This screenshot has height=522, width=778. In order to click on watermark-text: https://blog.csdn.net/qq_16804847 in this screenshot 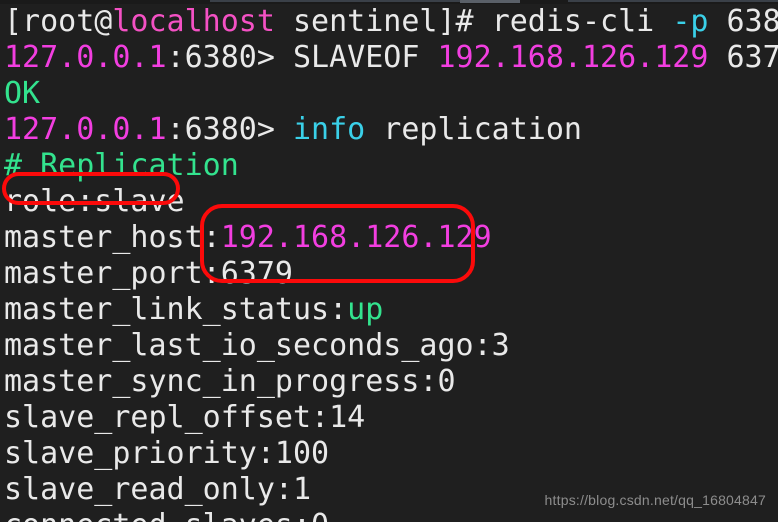, I will do `click(655, 500)`.